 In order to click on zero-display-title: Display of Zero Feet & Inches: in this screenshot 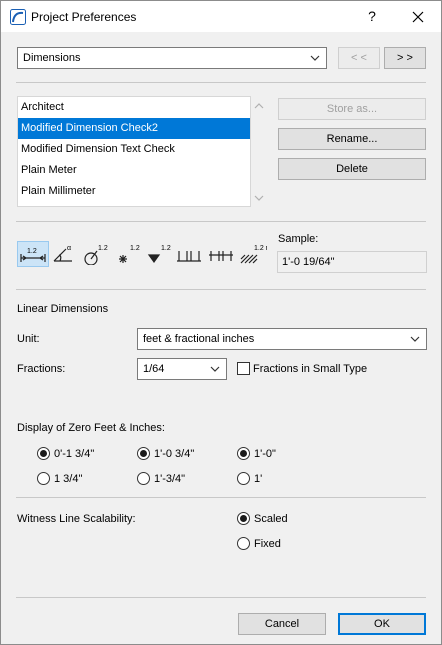, I will do `click(91, 428)`.